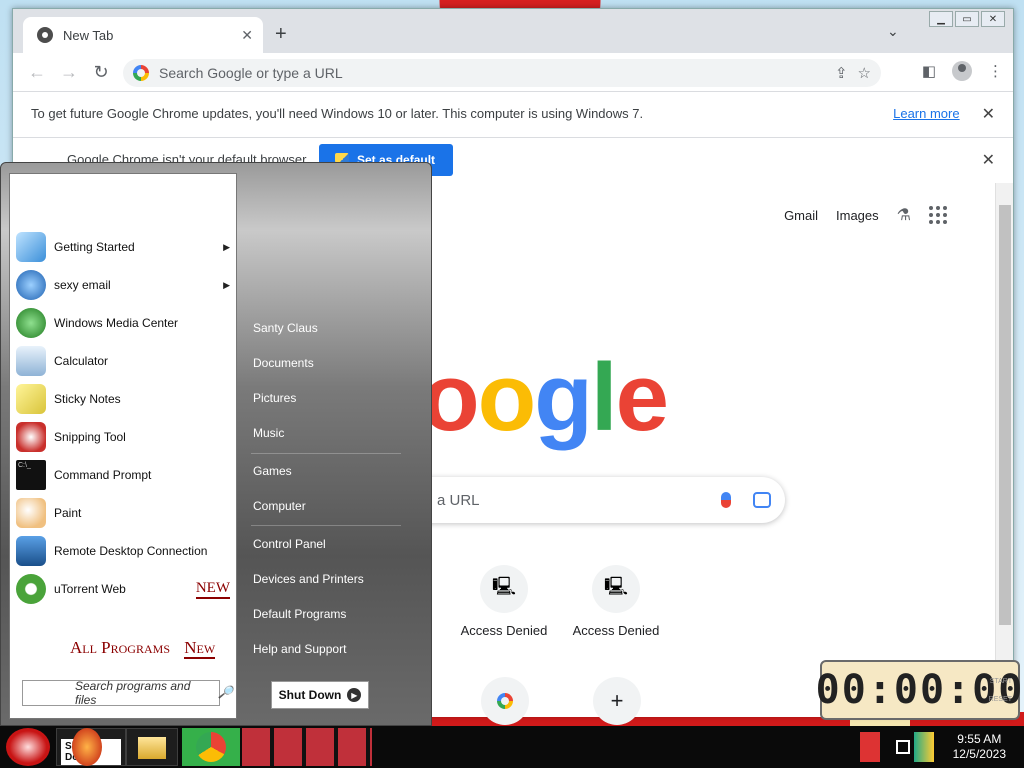 The height and width of the screenshot is (768, 1024). I want to click on shortcut-label: Access Denied, so click(504, 630).